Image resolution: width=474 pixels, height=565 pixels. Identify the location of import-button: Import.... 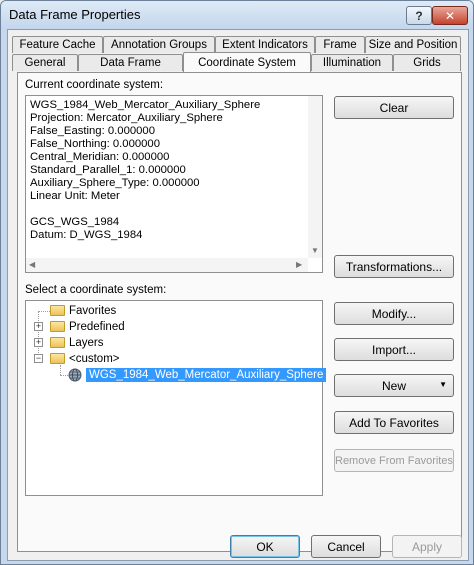
(394, 349).